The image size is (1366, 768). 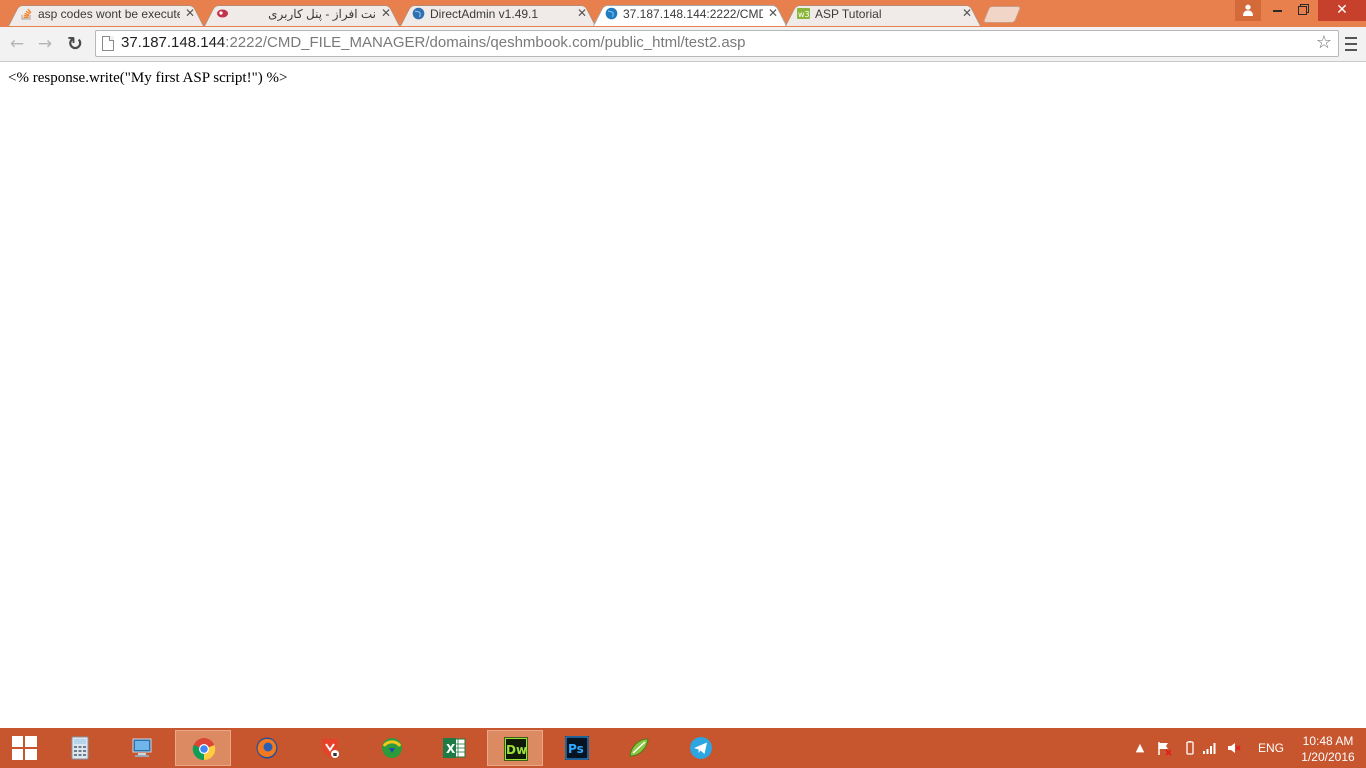 I want to click on taskbar-photoshop: Ps, so click(x=577, y=748).